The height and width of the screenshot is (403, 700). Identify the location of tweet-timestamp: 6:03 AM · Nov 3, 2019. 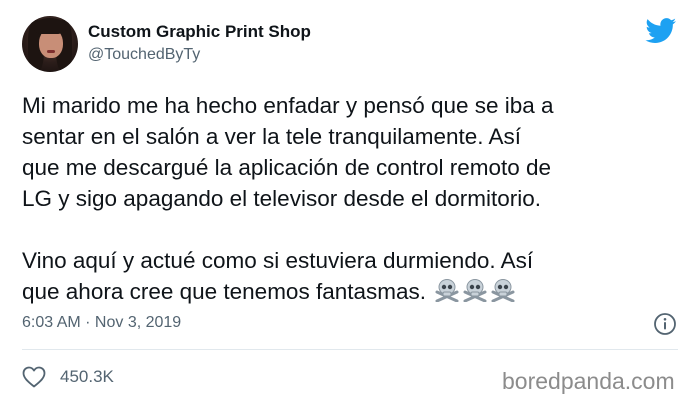
(101, 323).